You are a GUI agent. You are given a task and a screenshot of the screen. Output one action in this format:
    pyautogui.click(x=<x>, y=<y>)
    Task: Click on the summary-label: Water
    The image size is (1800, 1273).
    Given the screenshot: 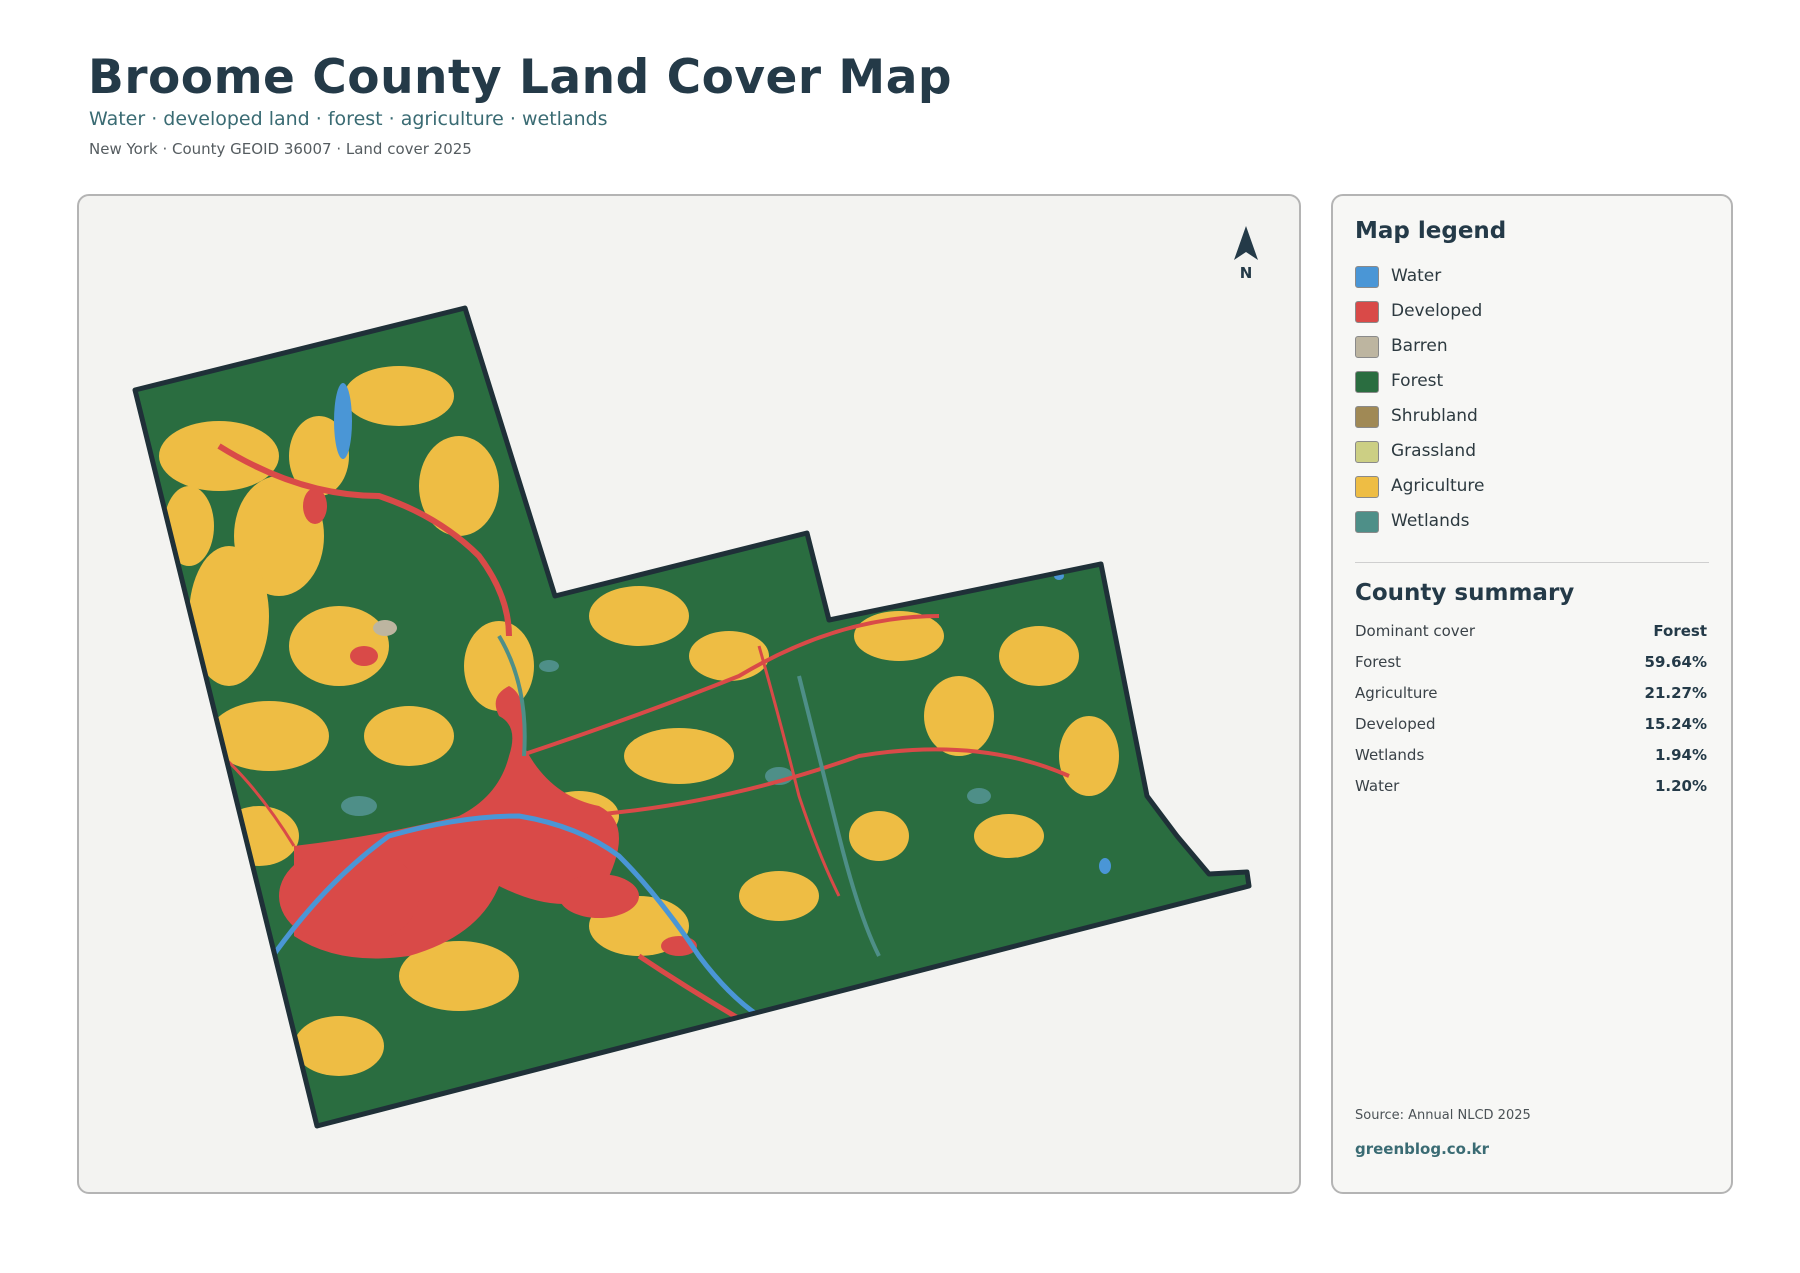 What is the action you would take?
    pyautogui.click(x=1377, y=786)
    